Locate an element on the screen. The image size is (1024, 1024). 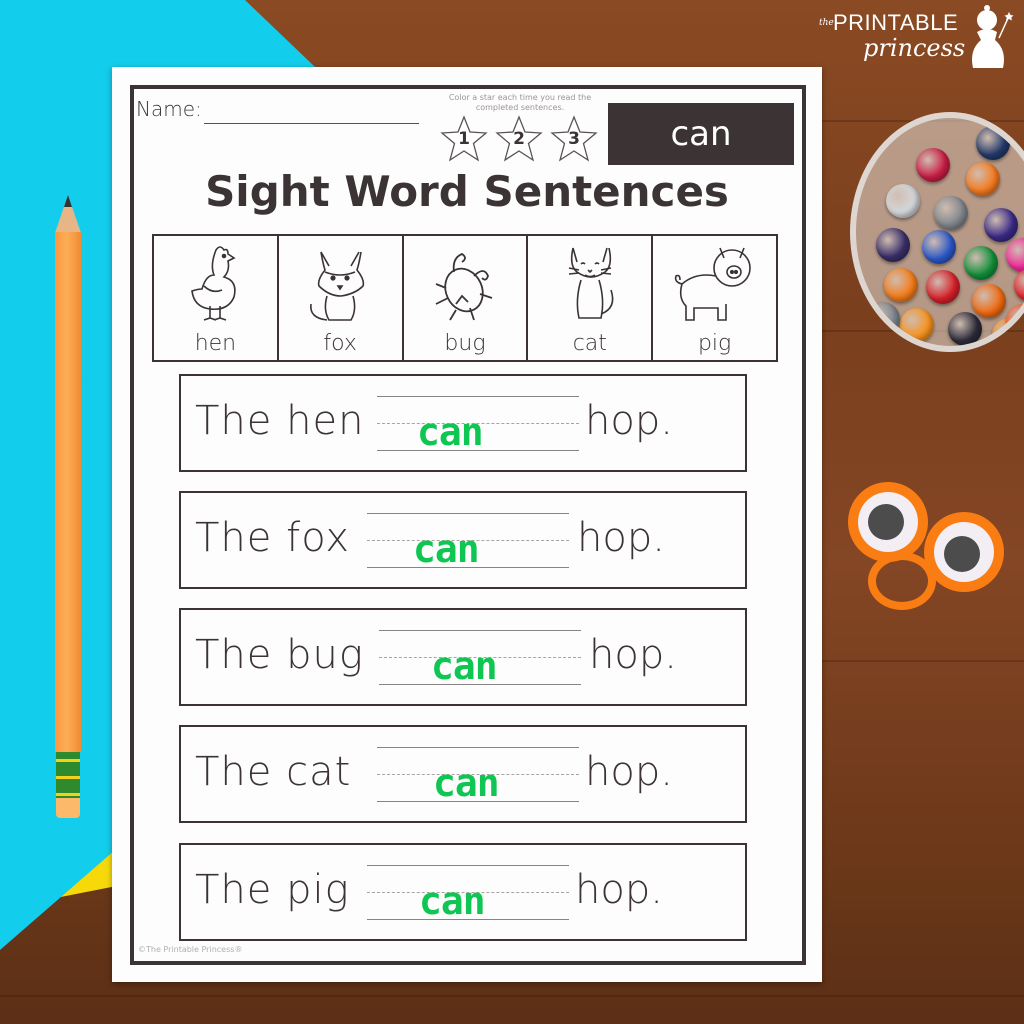
pencil is located at coordinates (68, 510).